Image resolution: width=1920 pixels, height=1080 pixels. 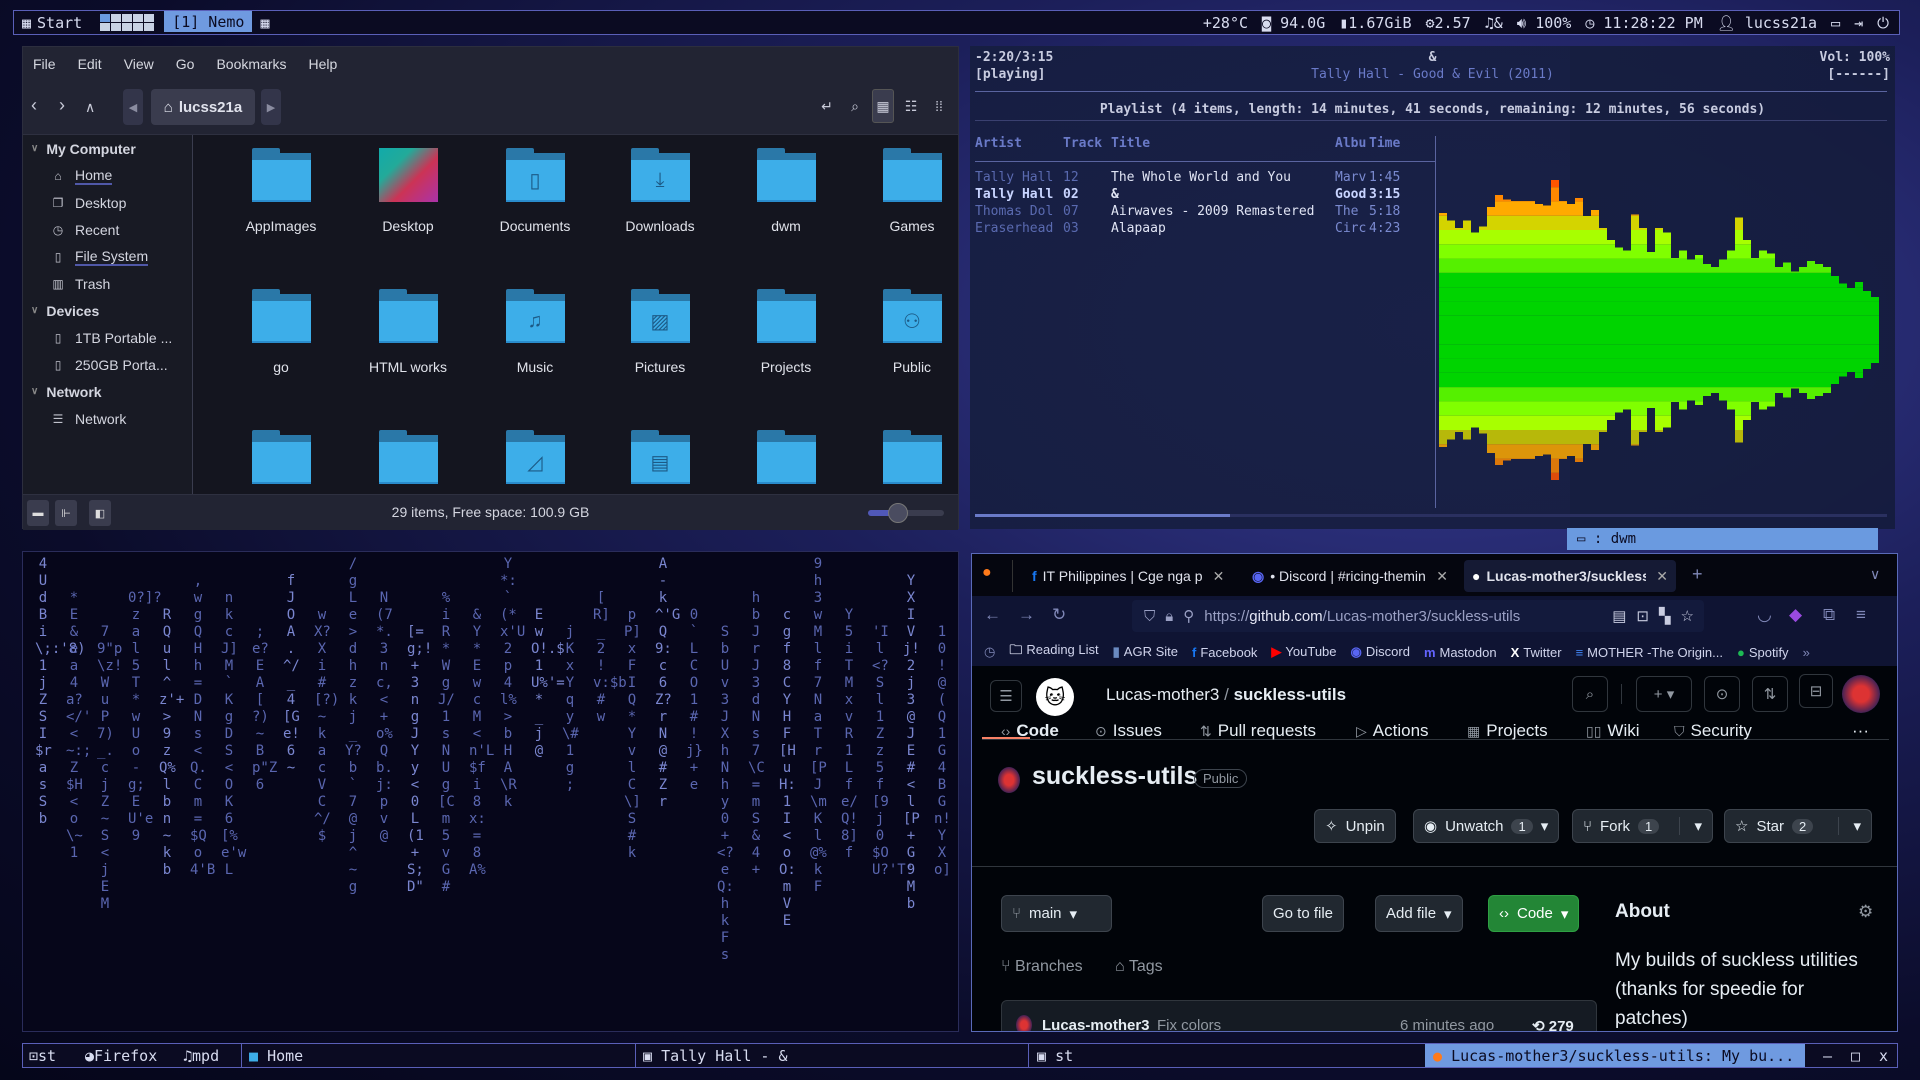 I want to click on volume-status: 🔊︎ 100%, so click(x=1544, y=23).